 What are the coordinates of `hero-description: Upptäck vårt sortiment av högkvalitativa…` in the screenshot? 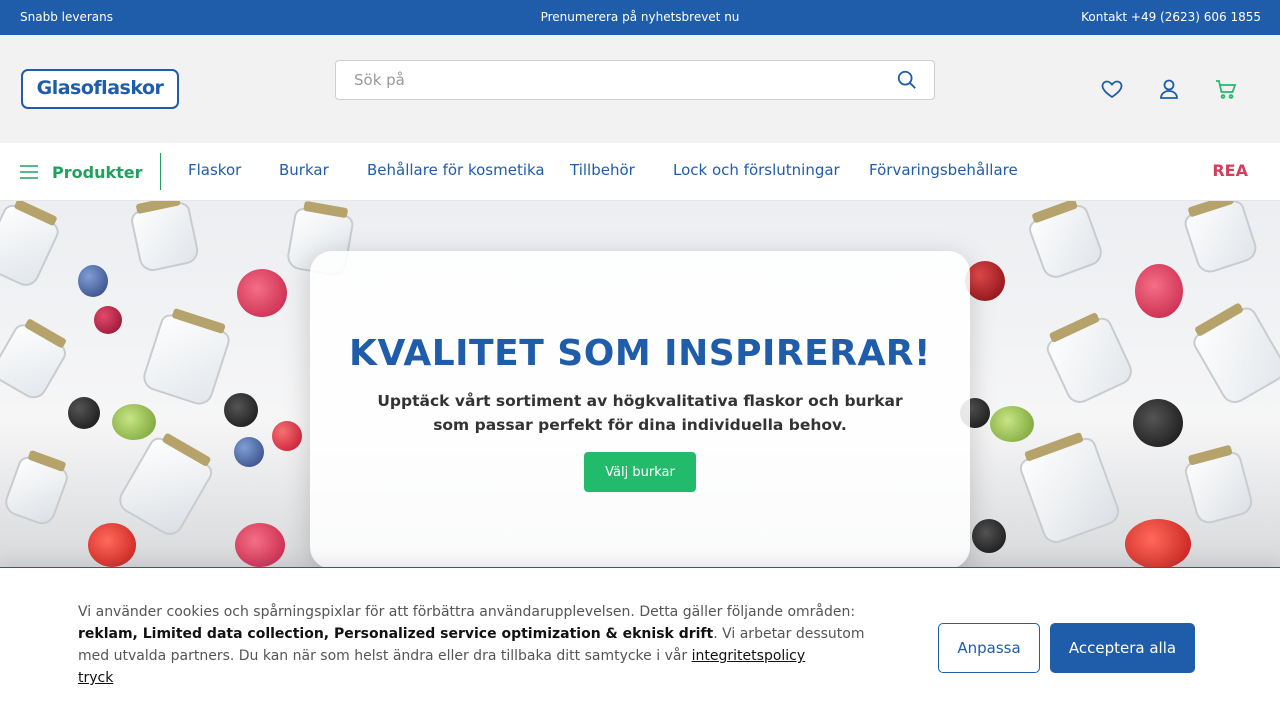 It's located at (640, 413).